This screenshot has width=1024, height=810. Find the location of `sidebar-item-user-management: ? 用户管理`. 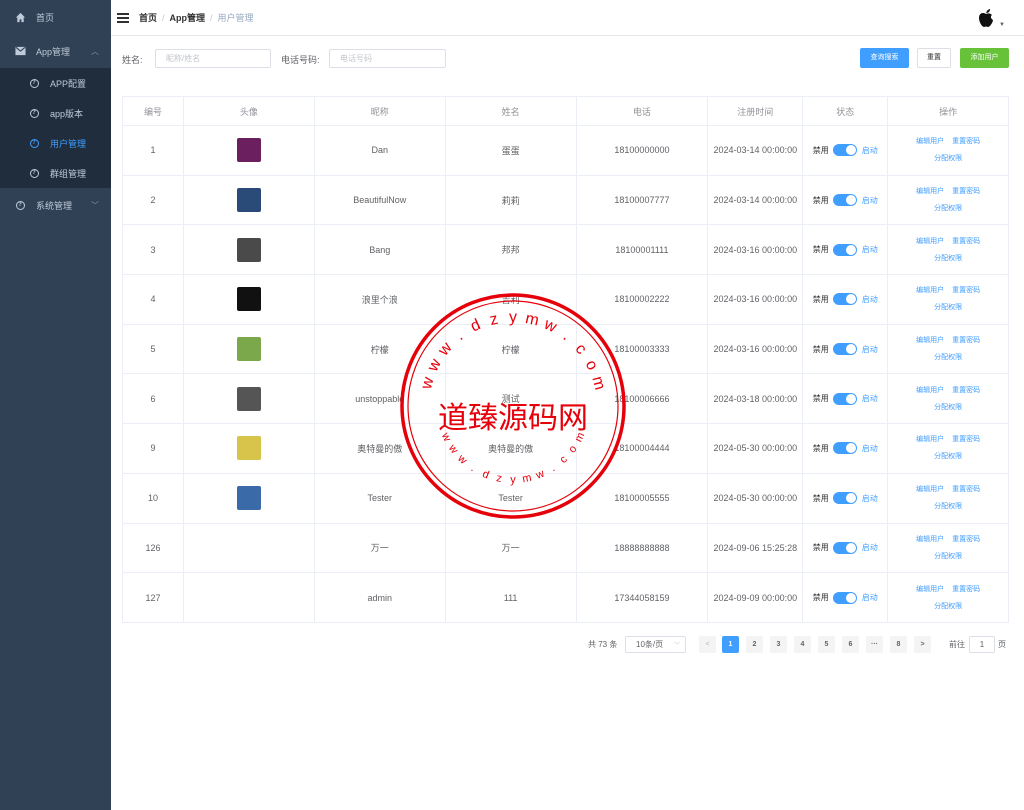

sidebar-item-user-management: ? 用户管理 is located at coordinates (55, 143).